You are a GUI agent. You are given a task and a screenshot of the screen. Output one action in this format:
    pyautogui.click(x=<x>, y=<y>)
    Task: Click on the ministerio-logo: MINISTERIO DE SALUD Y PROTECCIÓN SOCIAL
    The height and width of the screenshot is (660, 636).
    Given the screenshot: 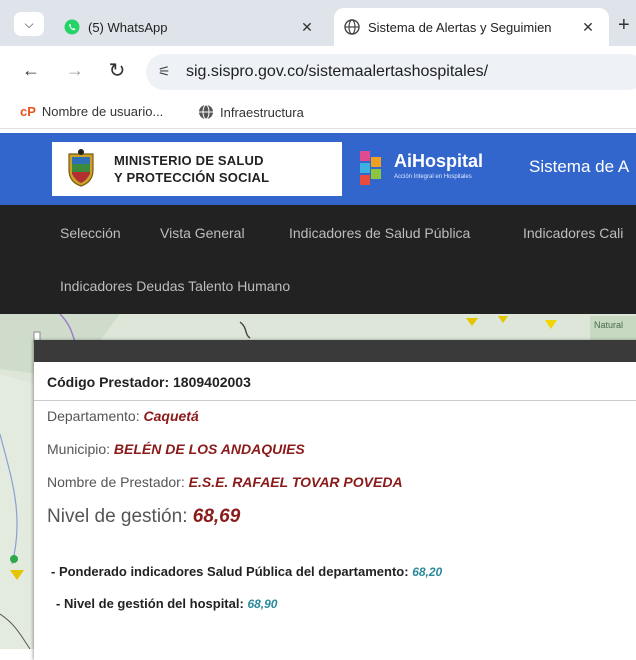 What is the action you would take?
    pyautogui.click(x=197, y=169)
    